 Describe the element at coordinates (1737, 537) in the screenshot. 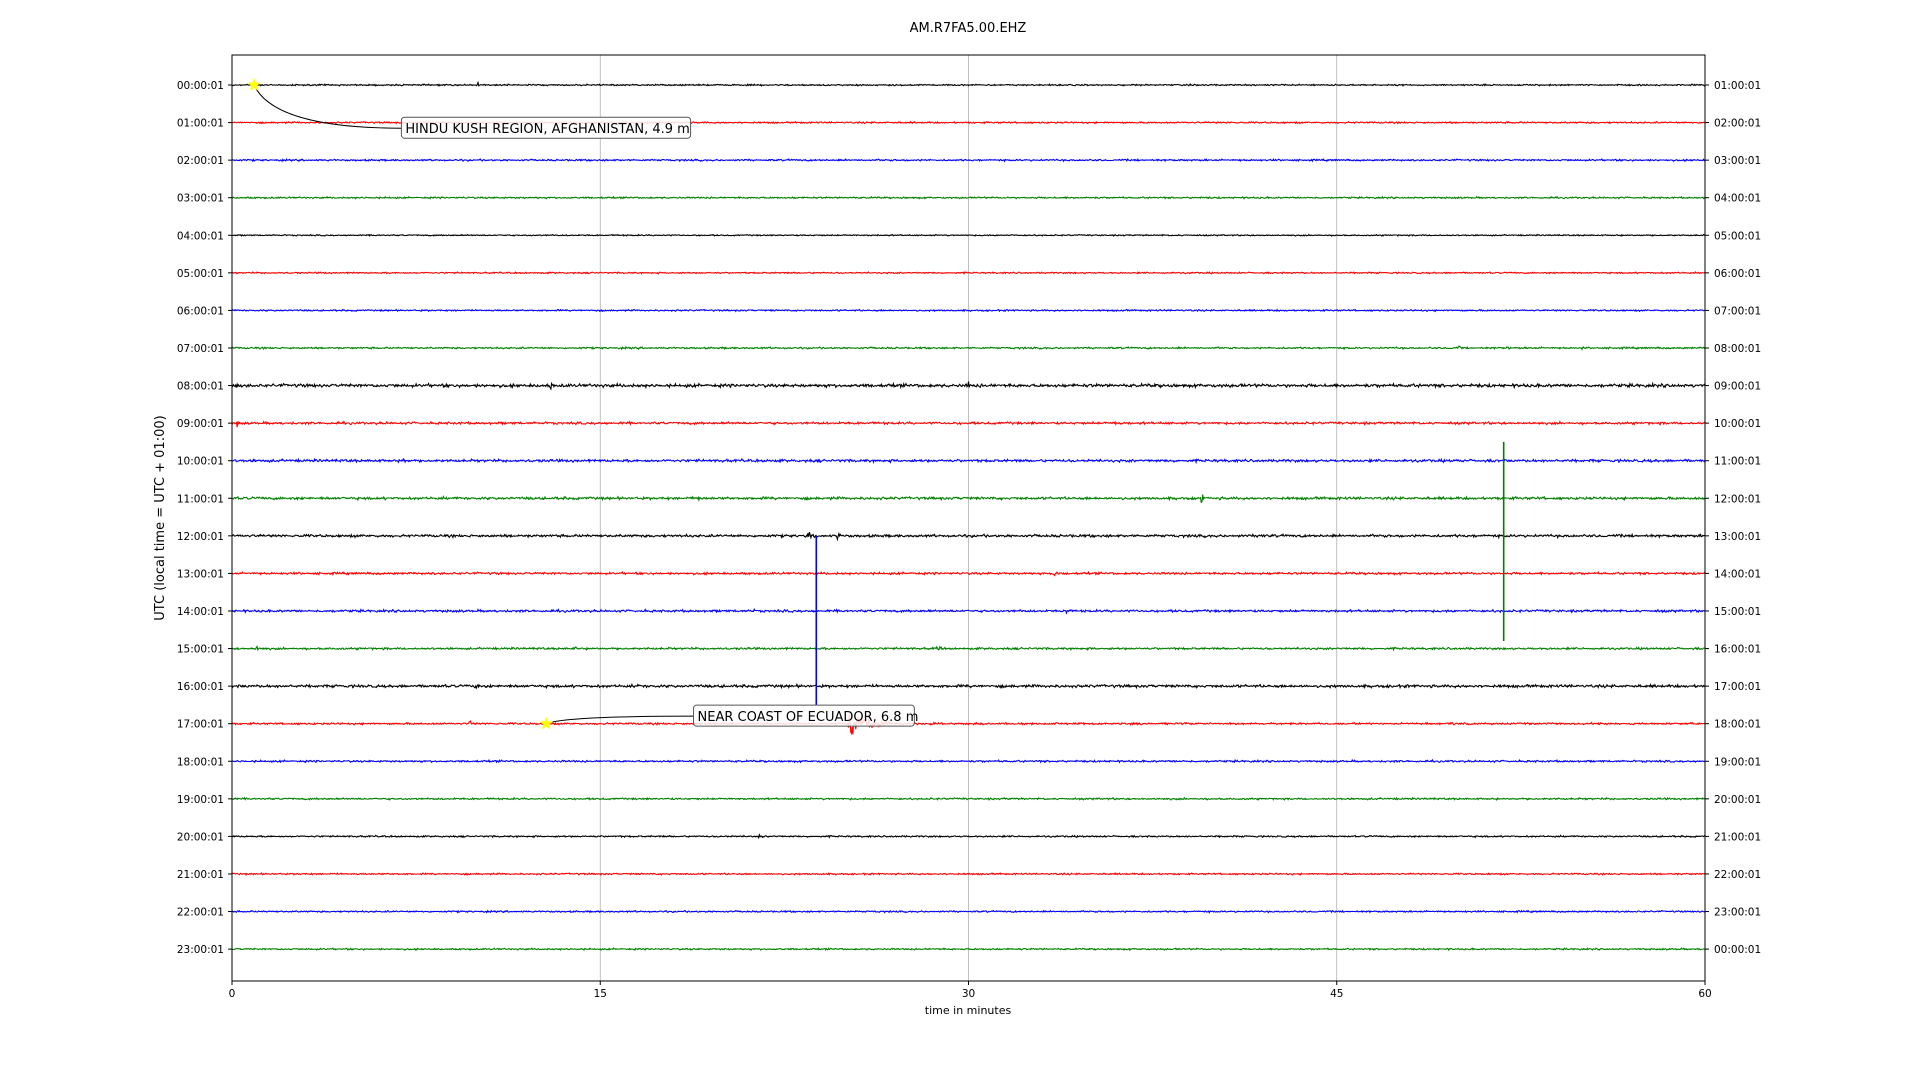

I see `right-tick-label: 13:00:01` at that location.